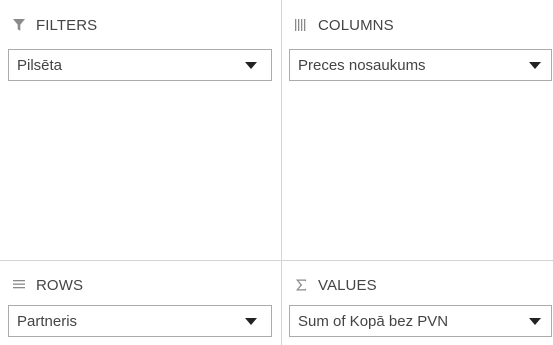 The height and width of the screenshot is (345, 553). Describe the element at coordinates (140, 65) in the screenshot. I see `filters-field-pilseta: Pilsēta` at that location.